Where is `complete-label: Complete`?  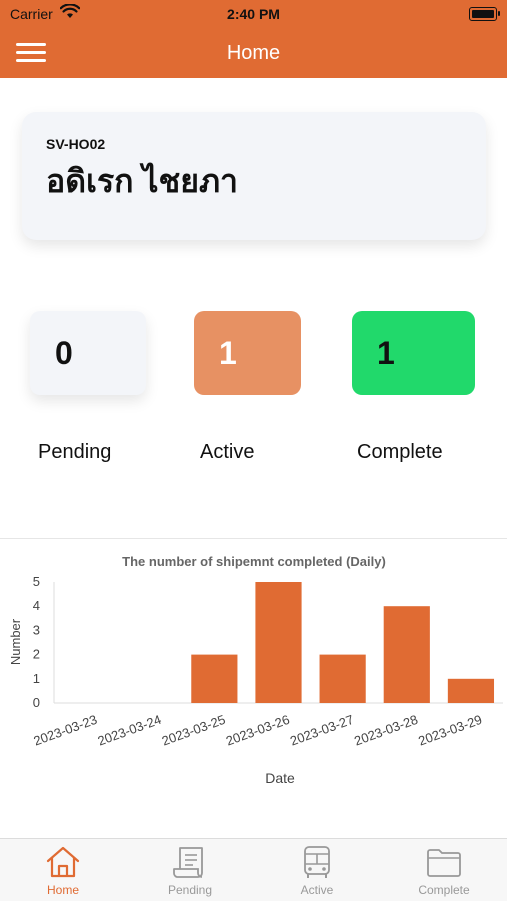 complete-label: Complete is located at coordinates (400, 452).